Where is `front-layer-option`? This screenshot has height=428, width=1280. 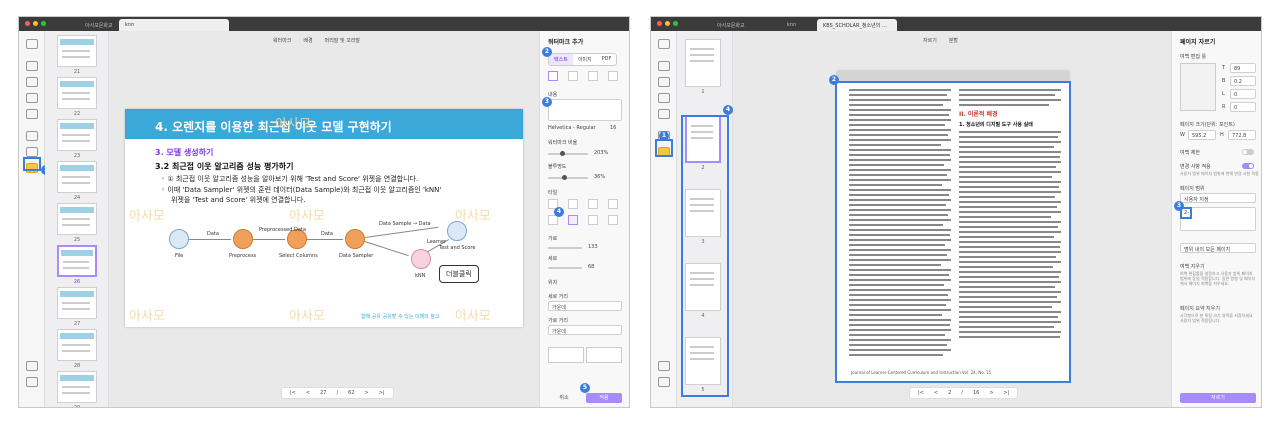 front-layer-option is located at coordinates (566, 355).